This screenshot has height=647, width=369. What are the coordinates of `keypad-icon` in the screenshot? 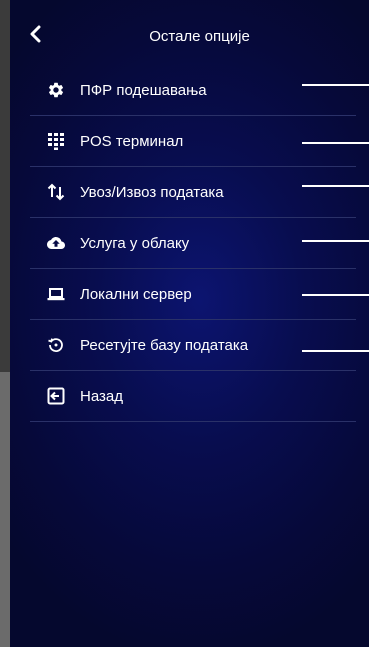 It's located at (56, 141).